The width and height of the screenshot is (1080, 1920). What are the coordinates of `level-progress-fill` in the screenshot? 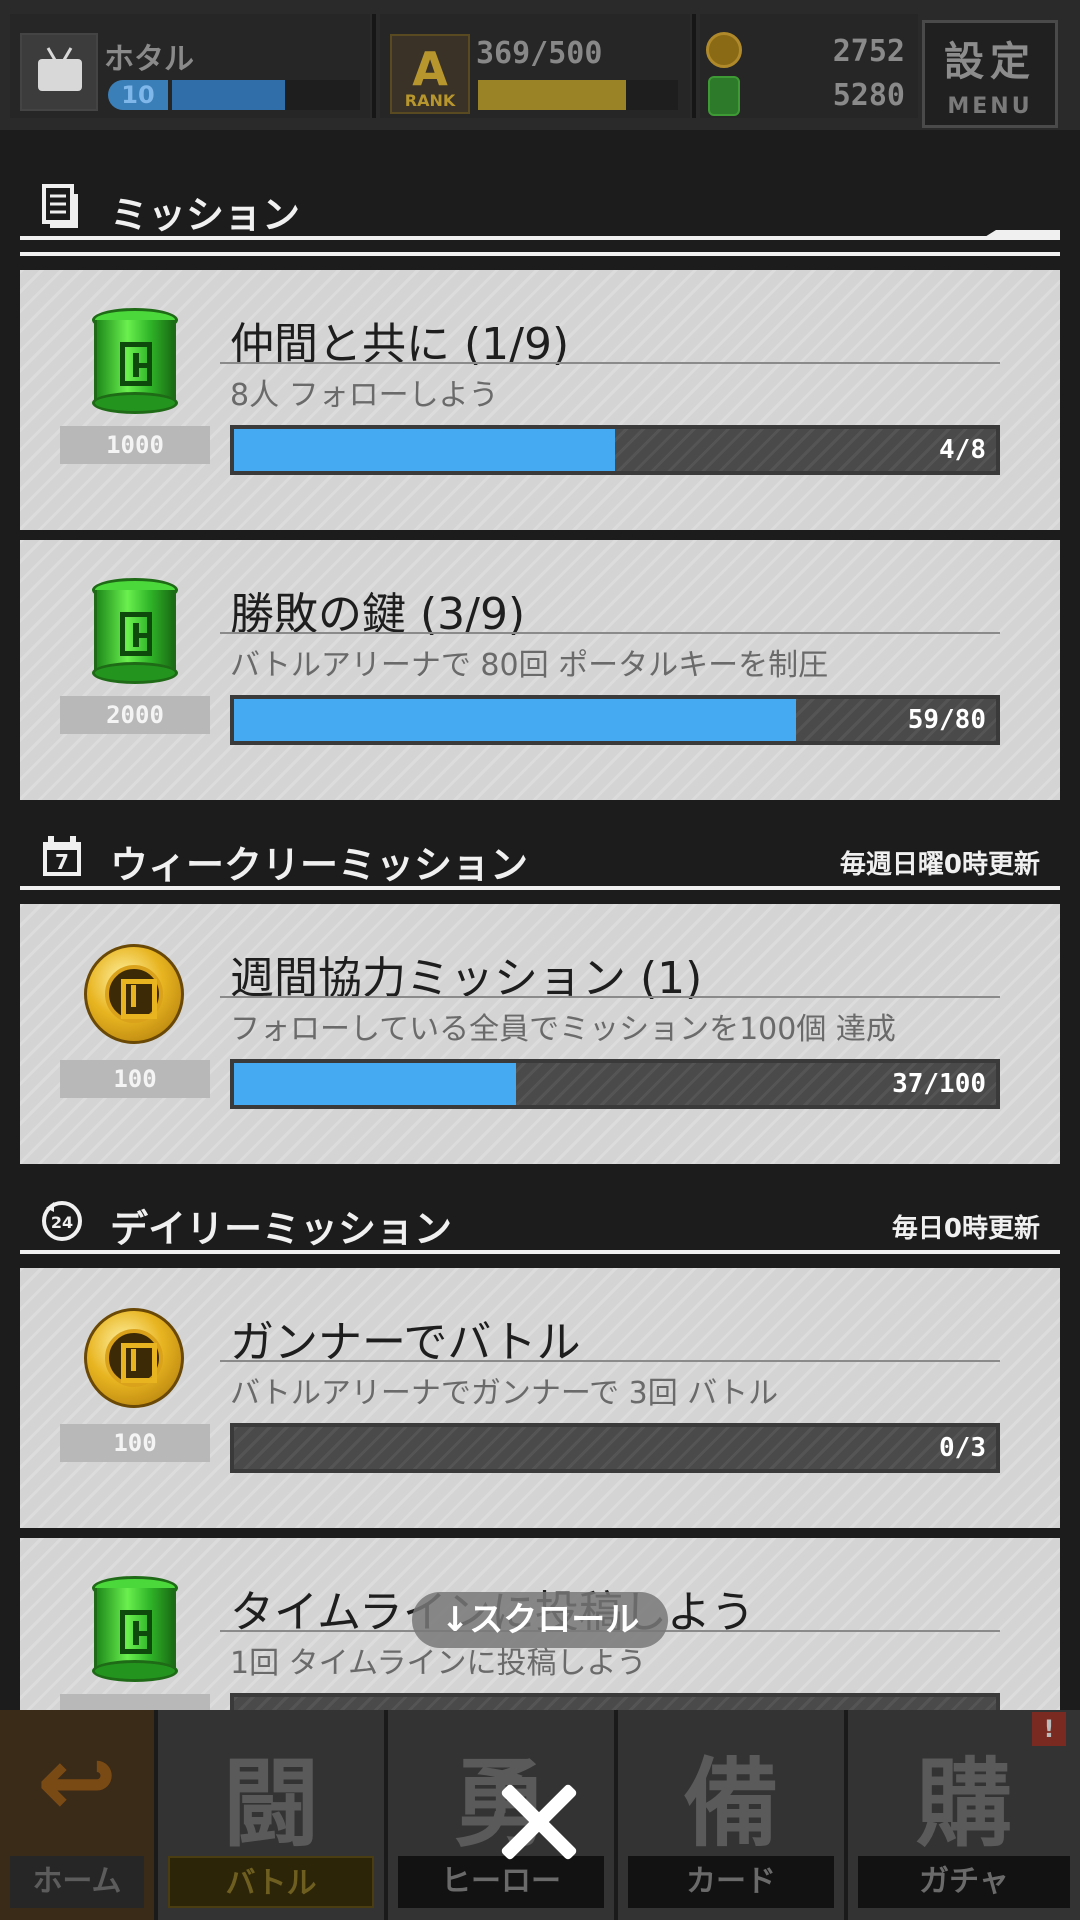 It's located at (228, 95).